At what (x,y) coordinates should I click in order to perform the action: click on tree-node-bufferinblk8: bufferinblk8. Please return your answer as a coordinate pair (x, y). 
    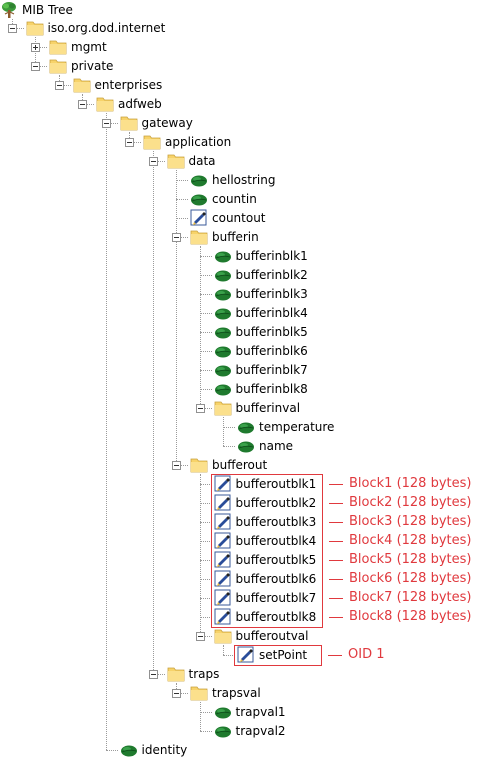
    Looking at the image, I should click on (261, 389).